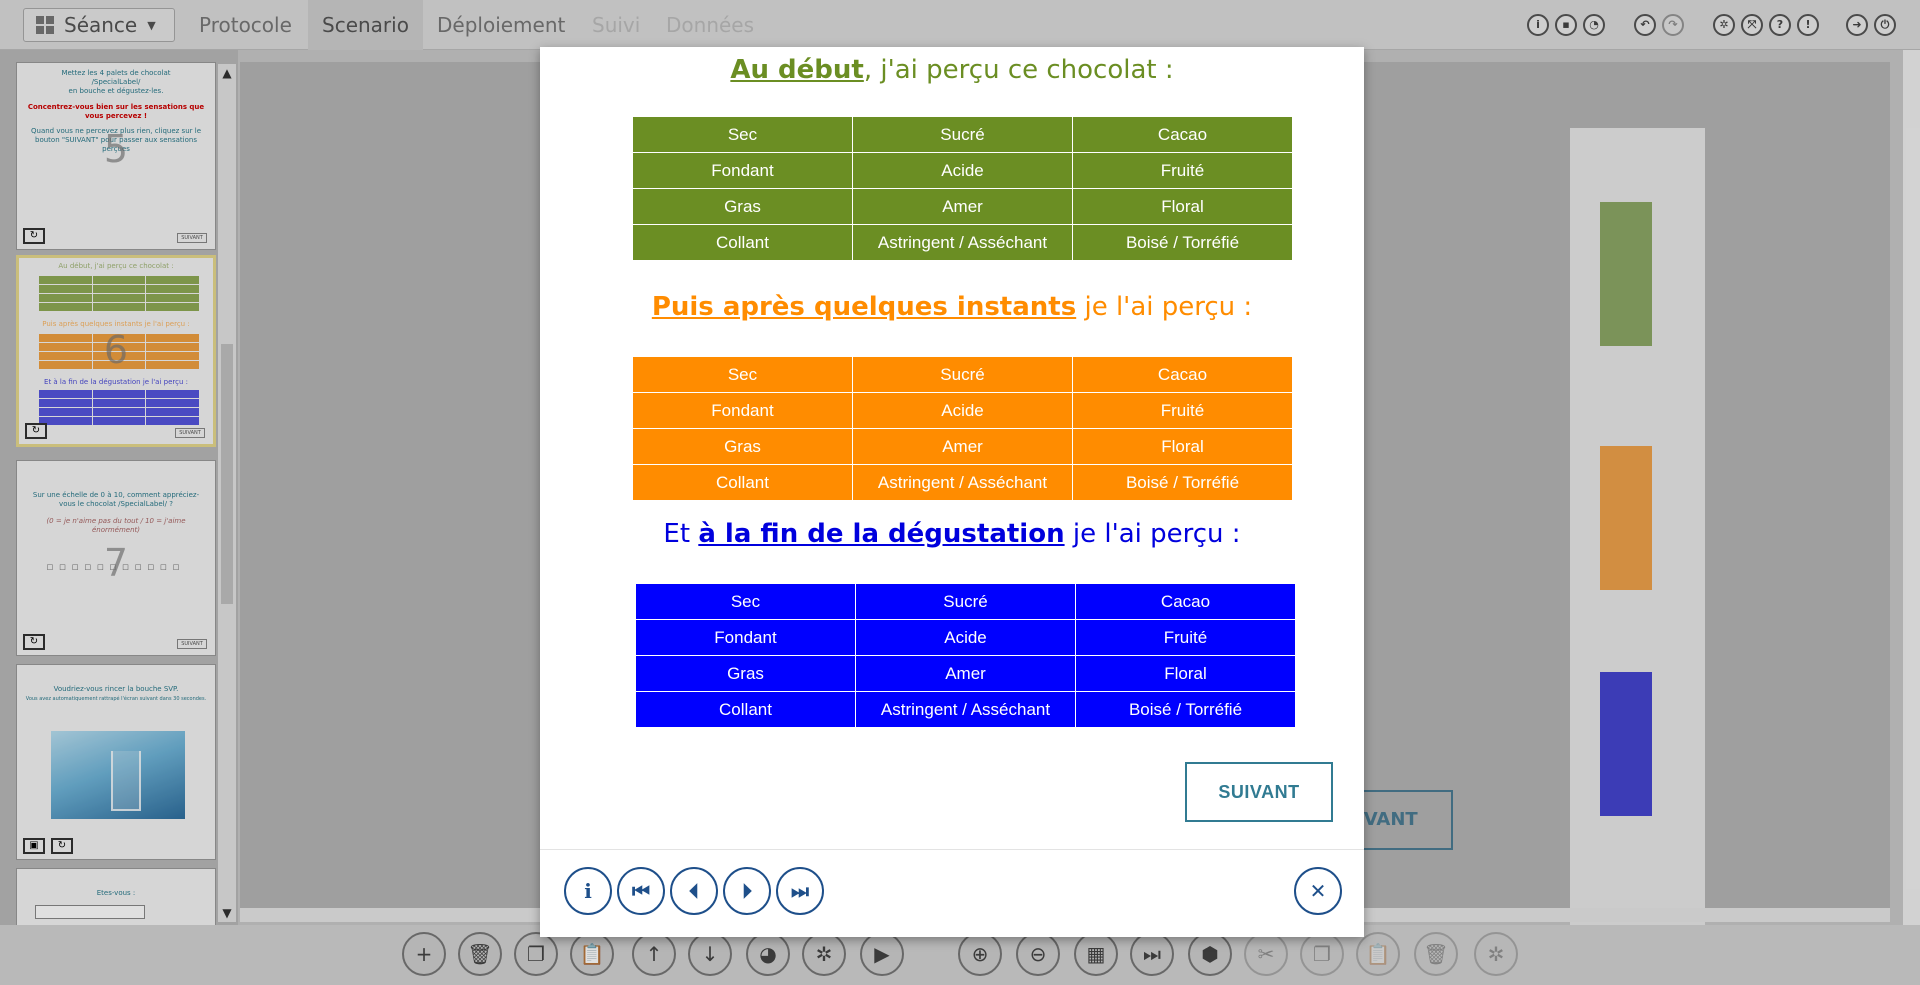  I want to click on close-icon: ✕, so click(1318, 891).